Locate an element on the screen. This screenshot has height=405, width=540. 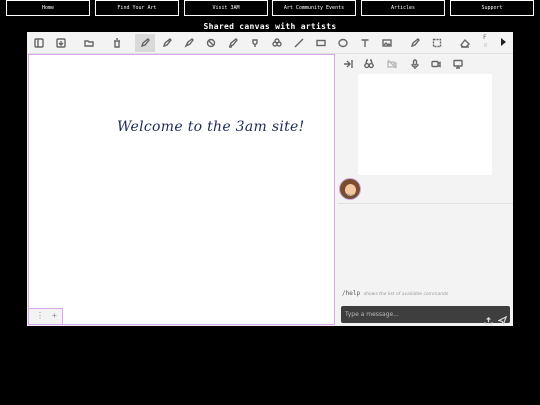
drawing-toolbar: F 0 is located at coordinates (270, 43).